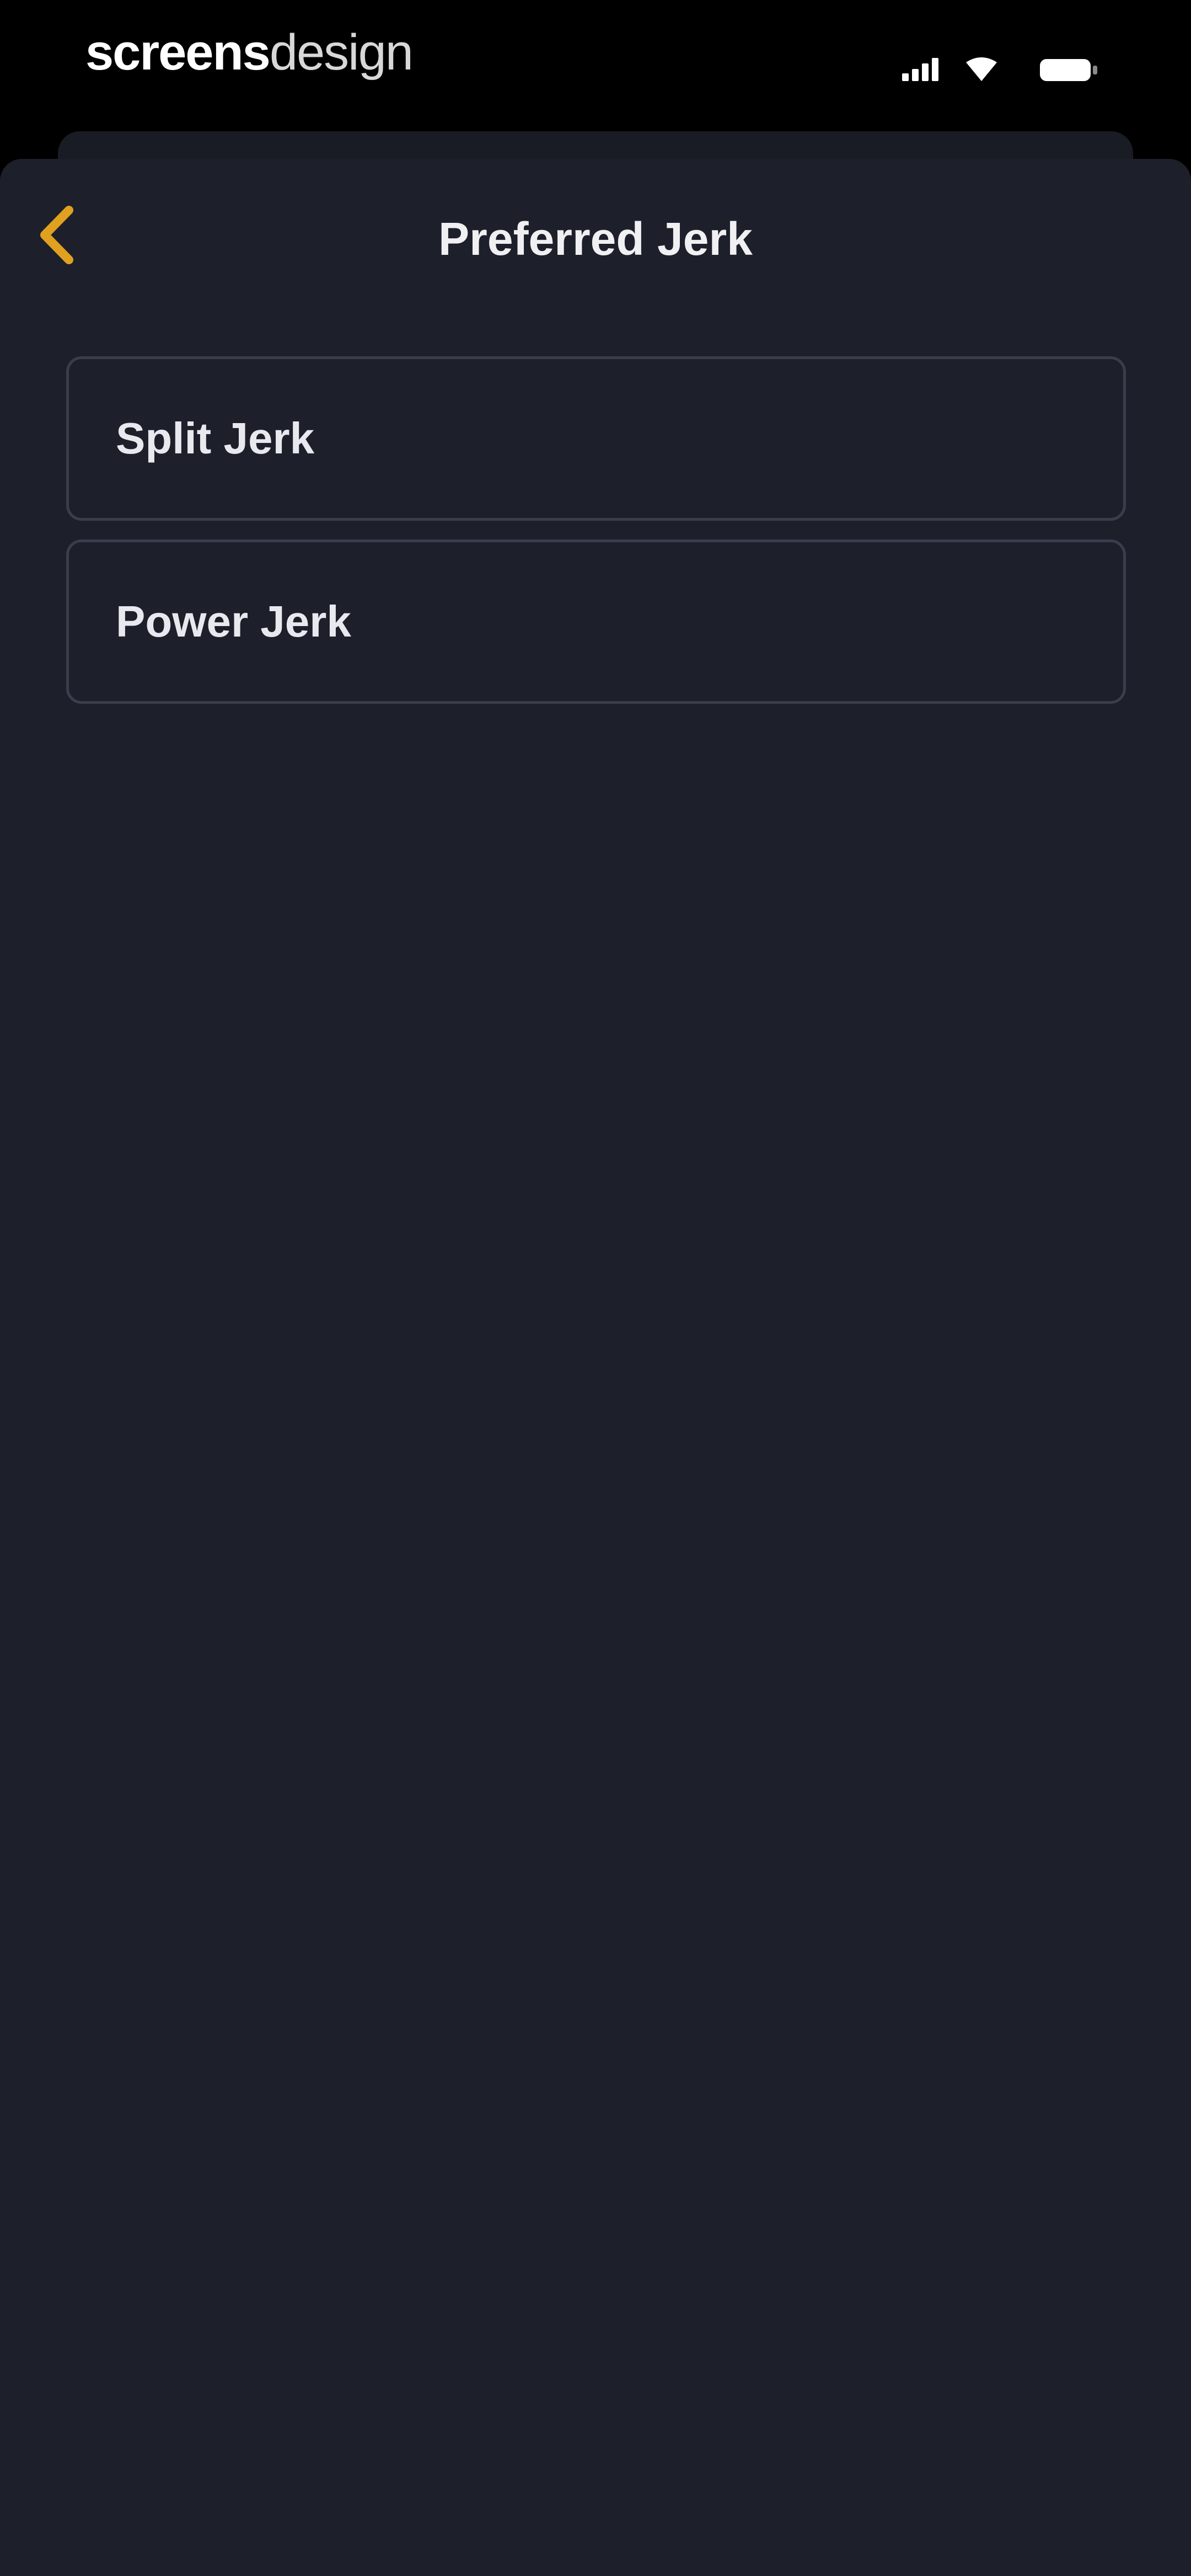 Image resolution: width=1191 pixels, height=2576 pixels. I want to click on chevron-left-icon, so click(58, 236).